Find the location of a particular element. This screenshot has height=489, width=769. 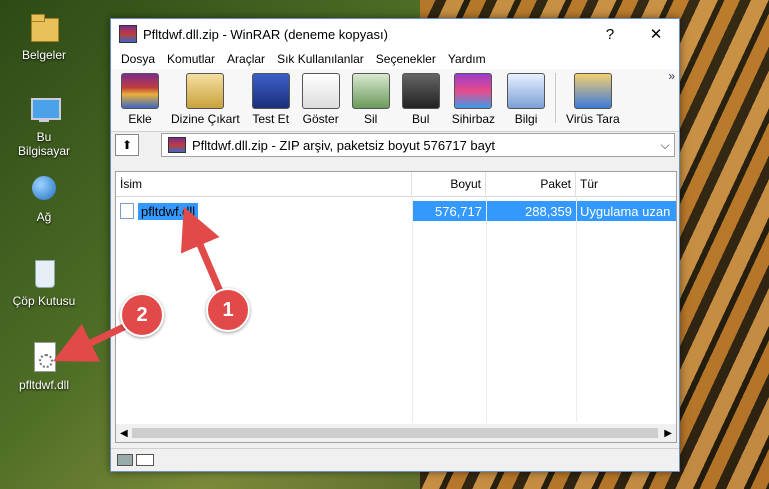

arrow-to-file-row is located at coordinates (203, 252).